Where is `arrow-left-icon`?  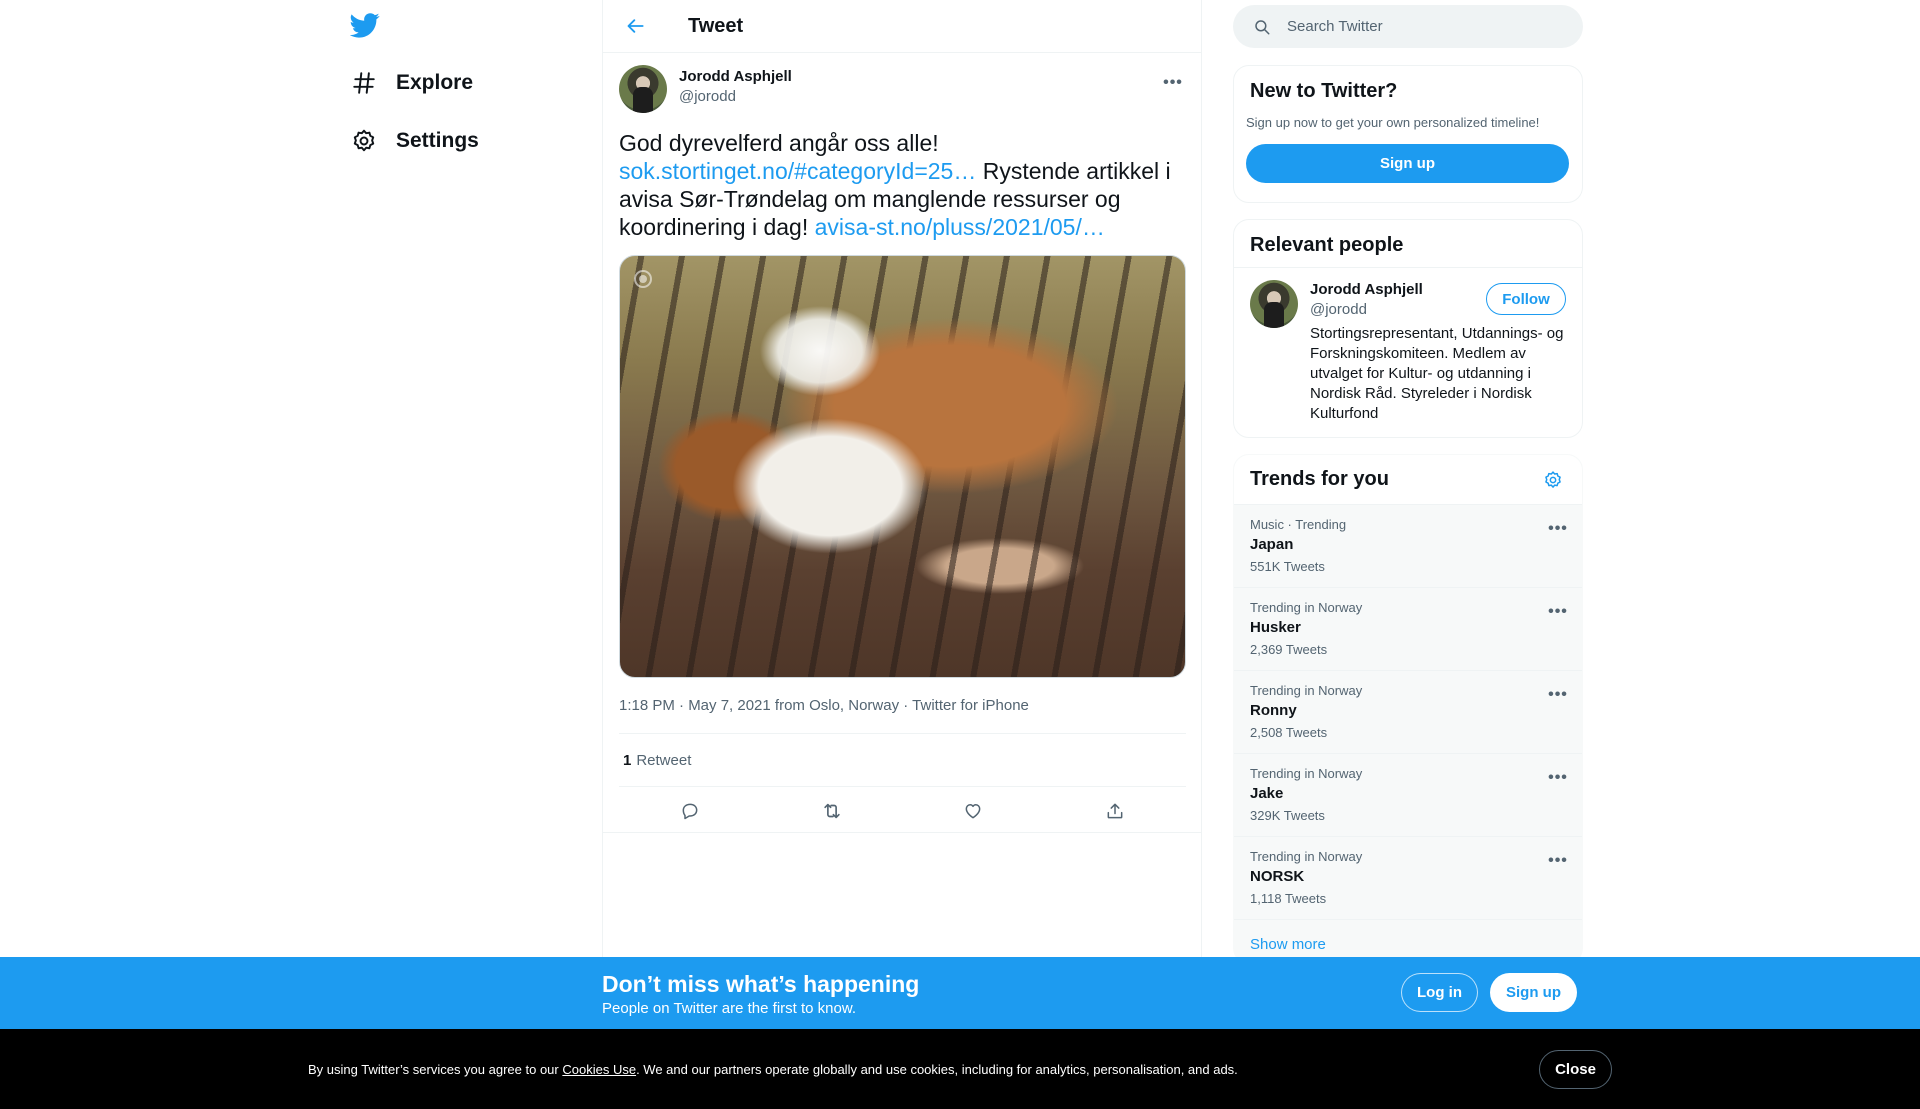
arrow-left-icon is located at coordinates (635, 26).